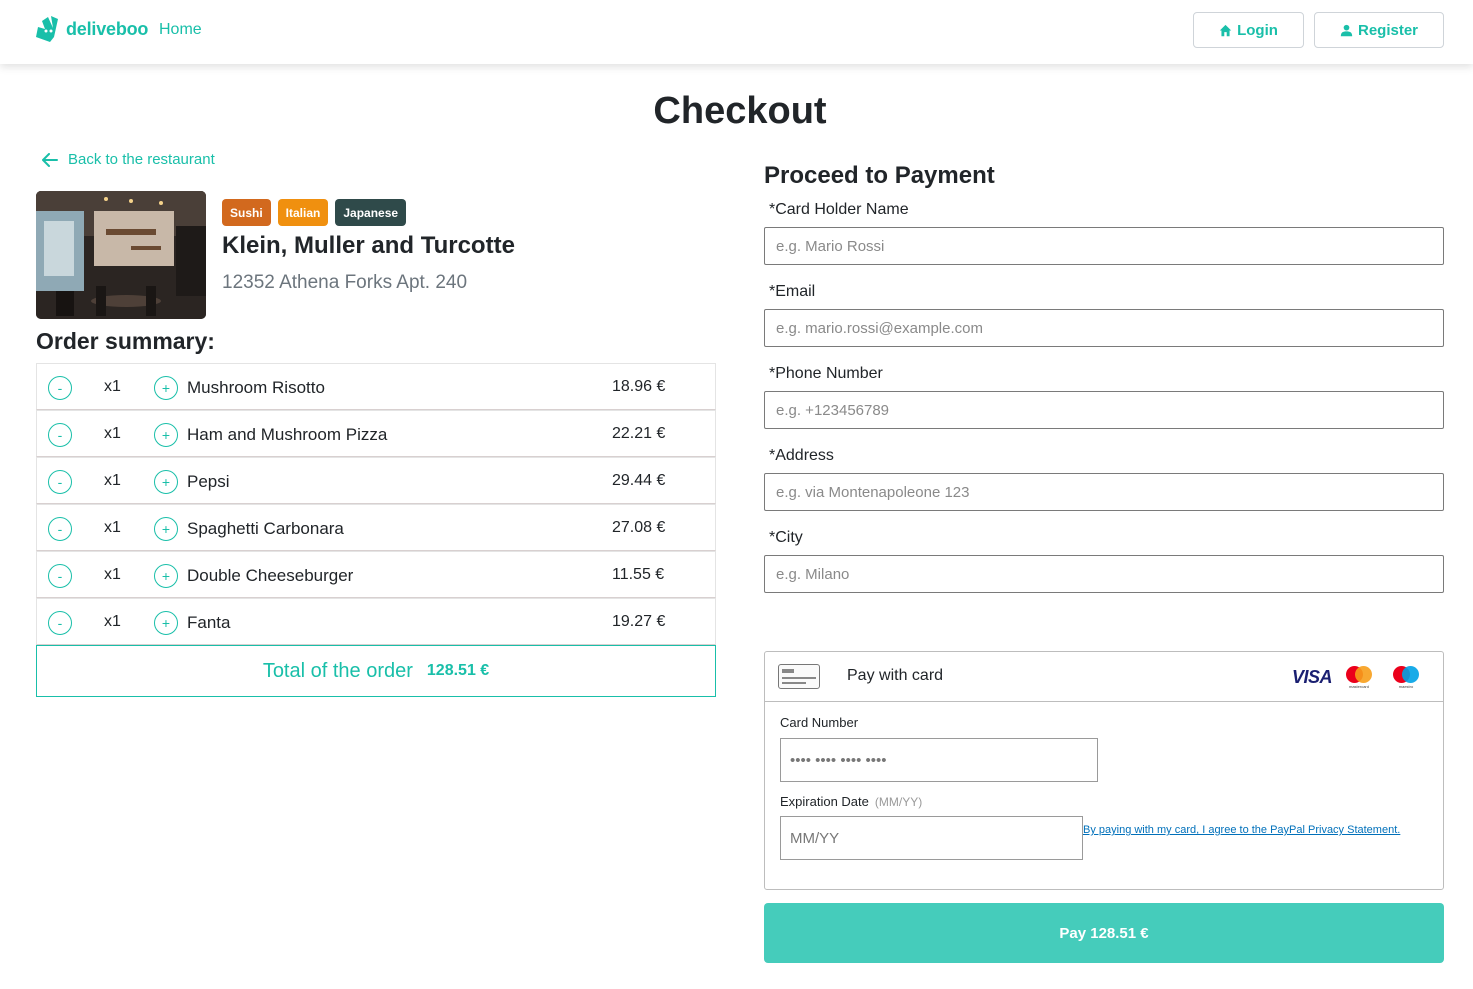  I want to click on login-label: Login, so click(1257, 30).